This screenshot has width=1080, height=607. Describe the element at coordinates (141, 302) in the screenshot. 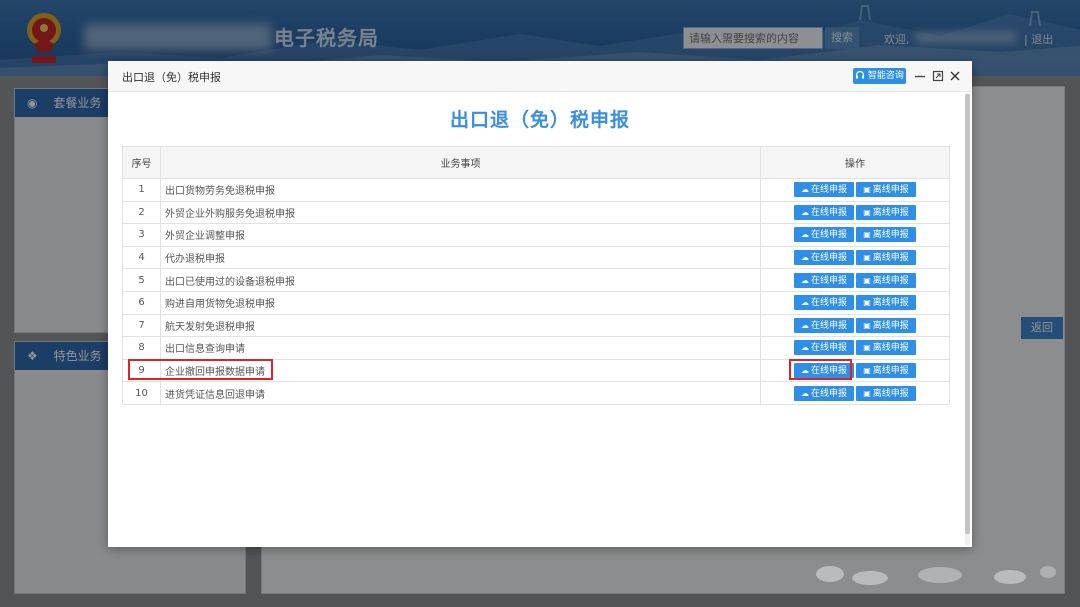

I see `row-number: 6` at that location.